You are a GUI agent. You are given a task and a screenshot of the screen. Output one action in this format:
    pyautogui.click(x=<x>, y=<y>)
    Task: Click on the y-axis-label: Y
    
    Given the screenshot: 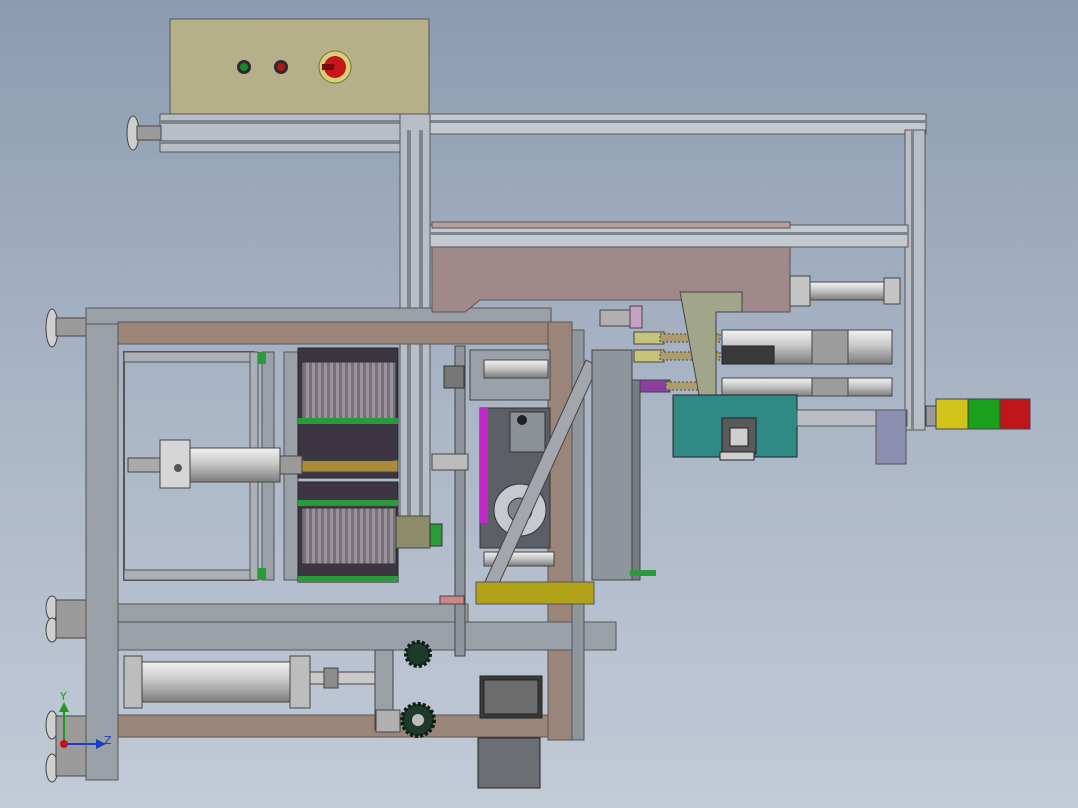 What is the action you would take?
    pyautogui.click(x=63, y=696)
    